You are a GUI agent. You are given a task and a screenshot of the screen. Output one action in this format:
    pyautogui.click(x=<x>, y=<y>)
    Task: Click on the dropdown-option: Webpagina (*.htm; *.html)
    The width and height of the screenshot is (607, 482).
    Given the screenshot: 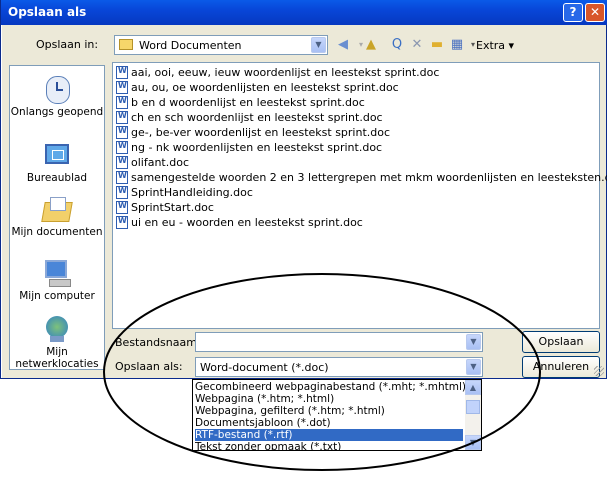 What is the action you would take?
    pyautogui.click(x=329, y=399)
    